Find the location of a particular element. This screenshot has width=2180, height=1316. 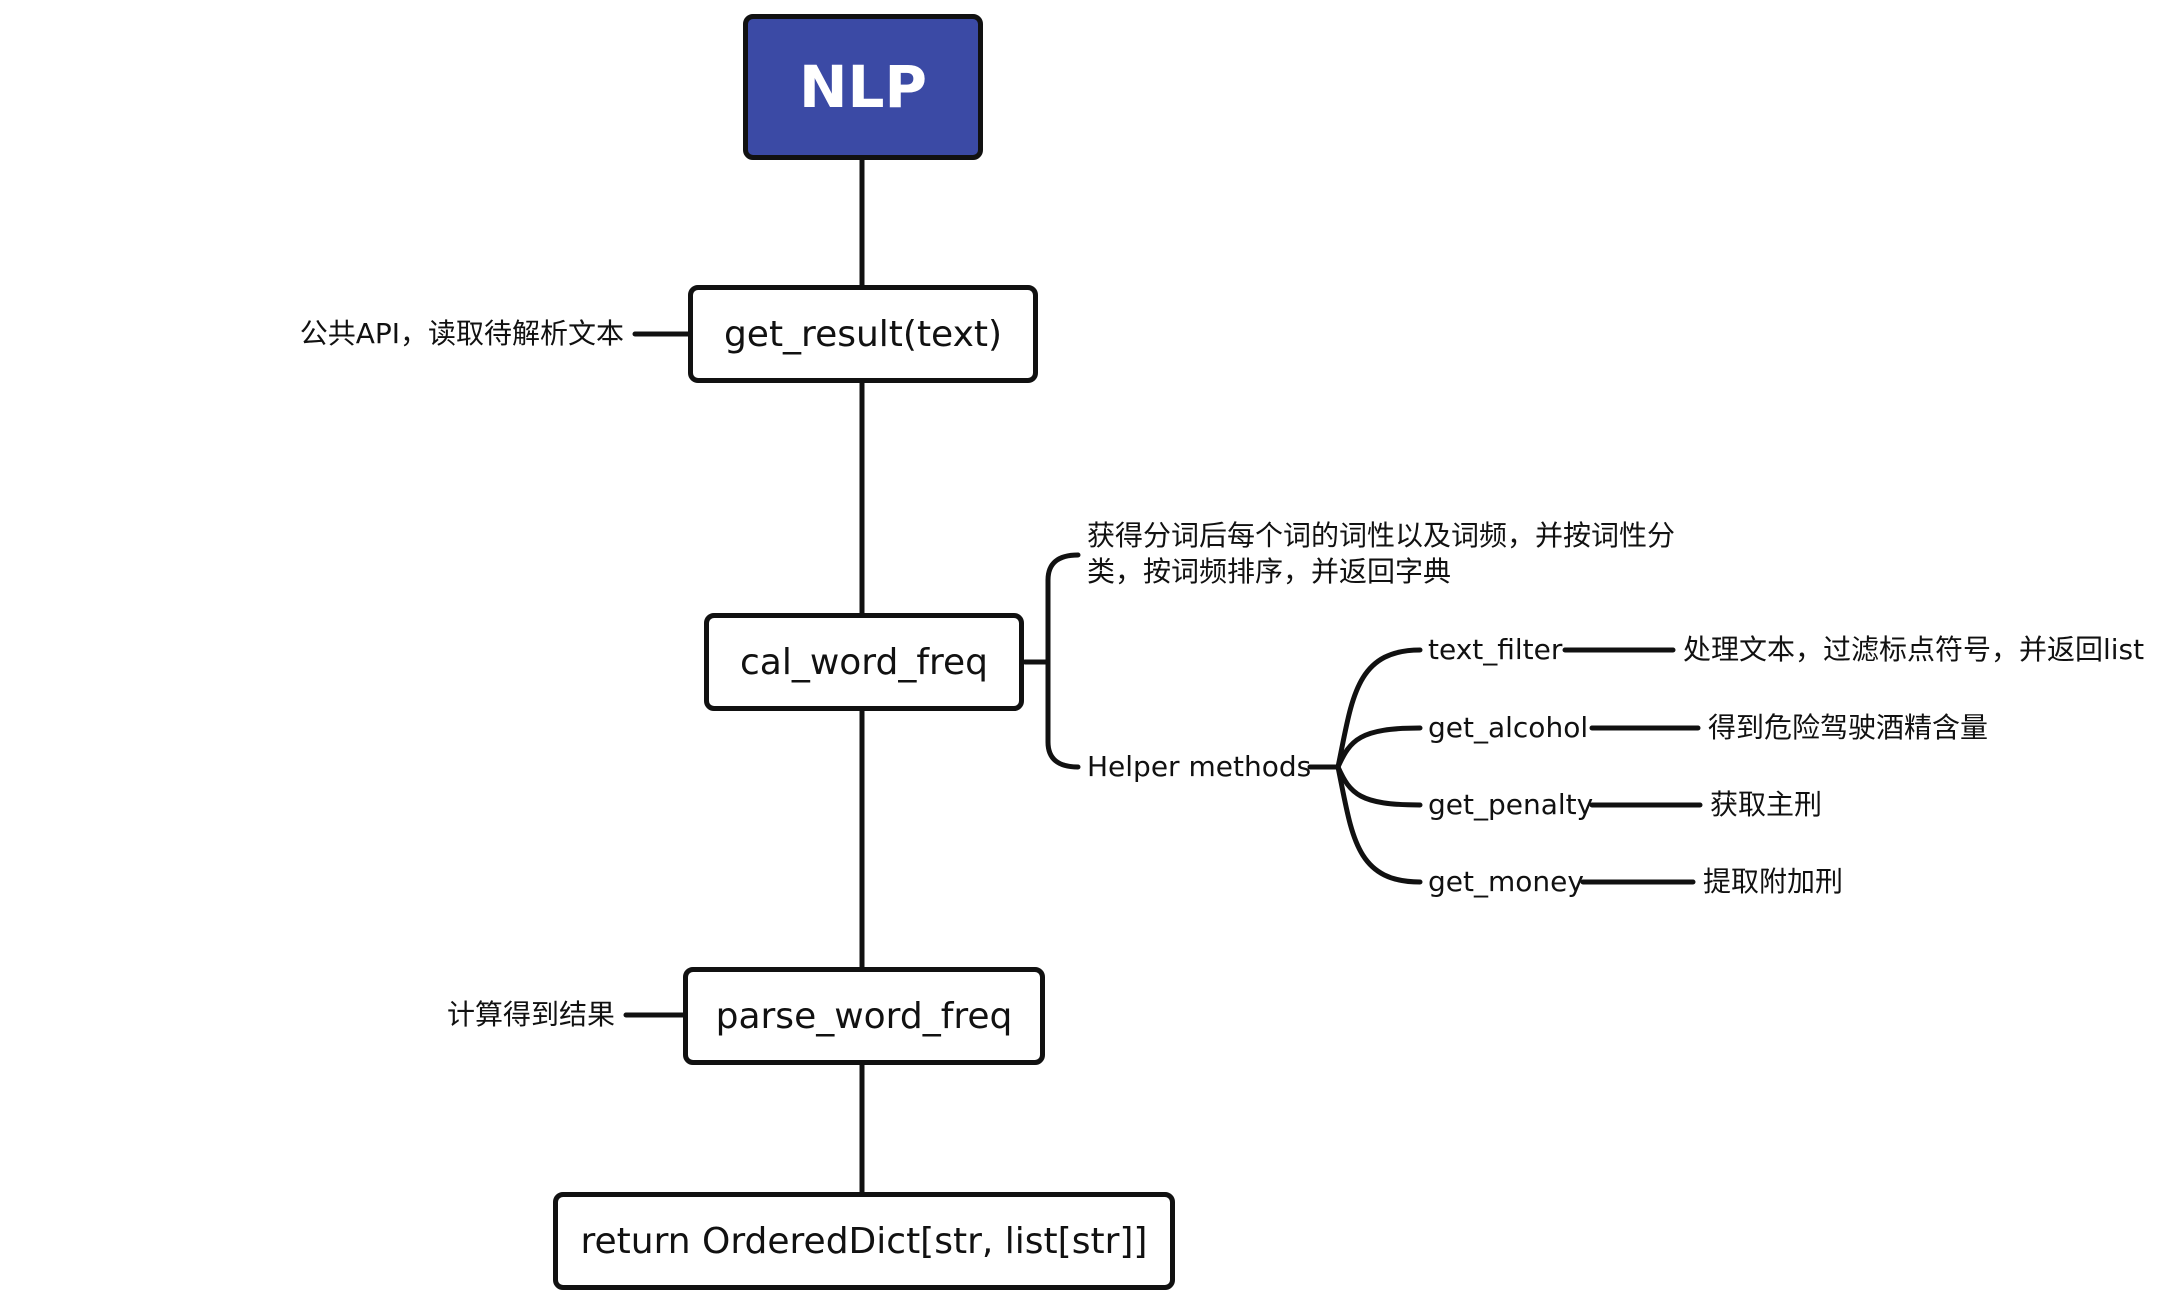

helper-desc-get-alcohol: 得到危险驾驶酒精含量 is located at coordinates (1848, 727).